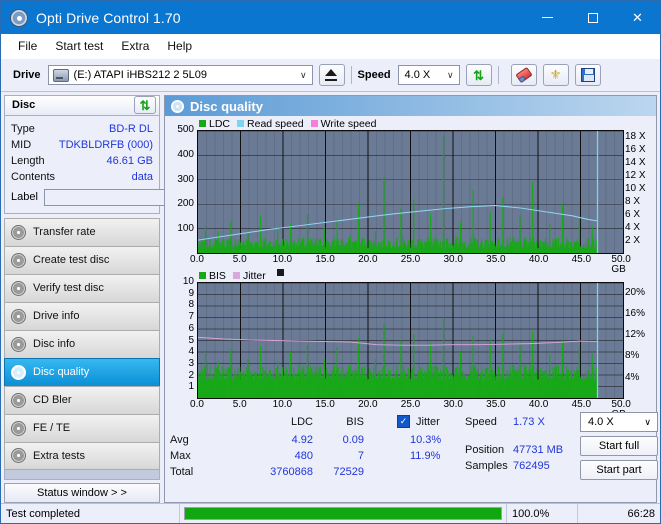 Image resolution: width=661 pixels, height=524 pixels. What do you see at coordinates (24, 105) in the screenshot?
I see `disc-panel-title: Disc` at bounding box center [24, 105].